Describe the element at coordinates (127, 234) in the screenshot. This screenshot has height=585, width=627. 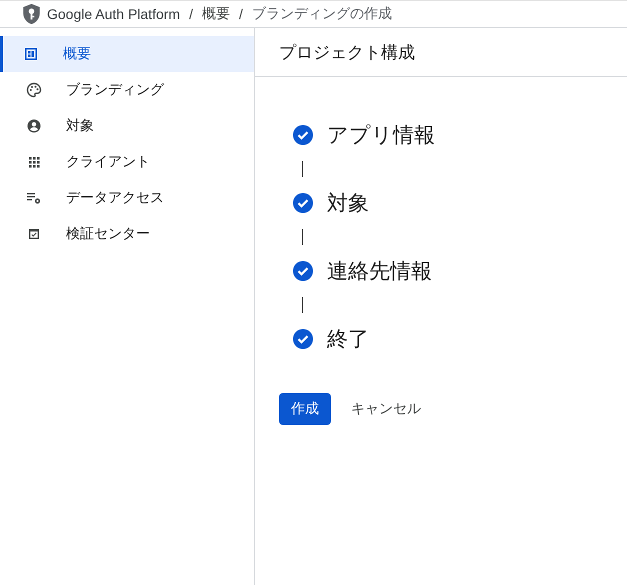
I see `sidebar-item: 検証センター` at that location.